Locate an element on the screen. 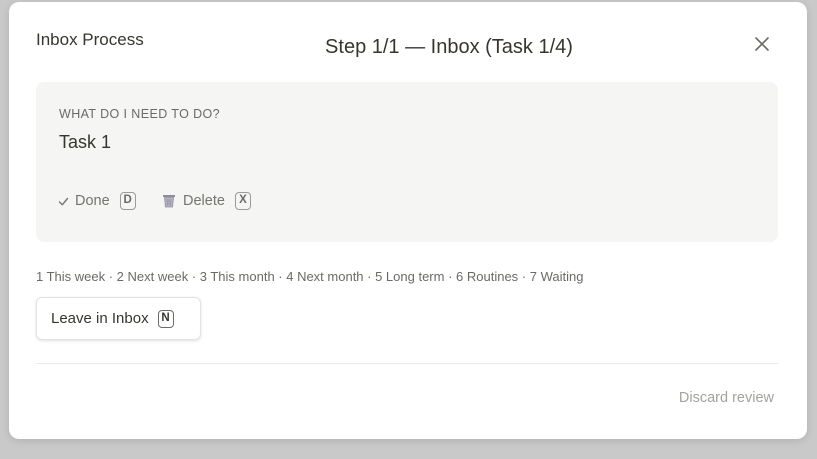 This screenshot has height=459, width=817. done-button: Done D is located at coordinates (97, 201).